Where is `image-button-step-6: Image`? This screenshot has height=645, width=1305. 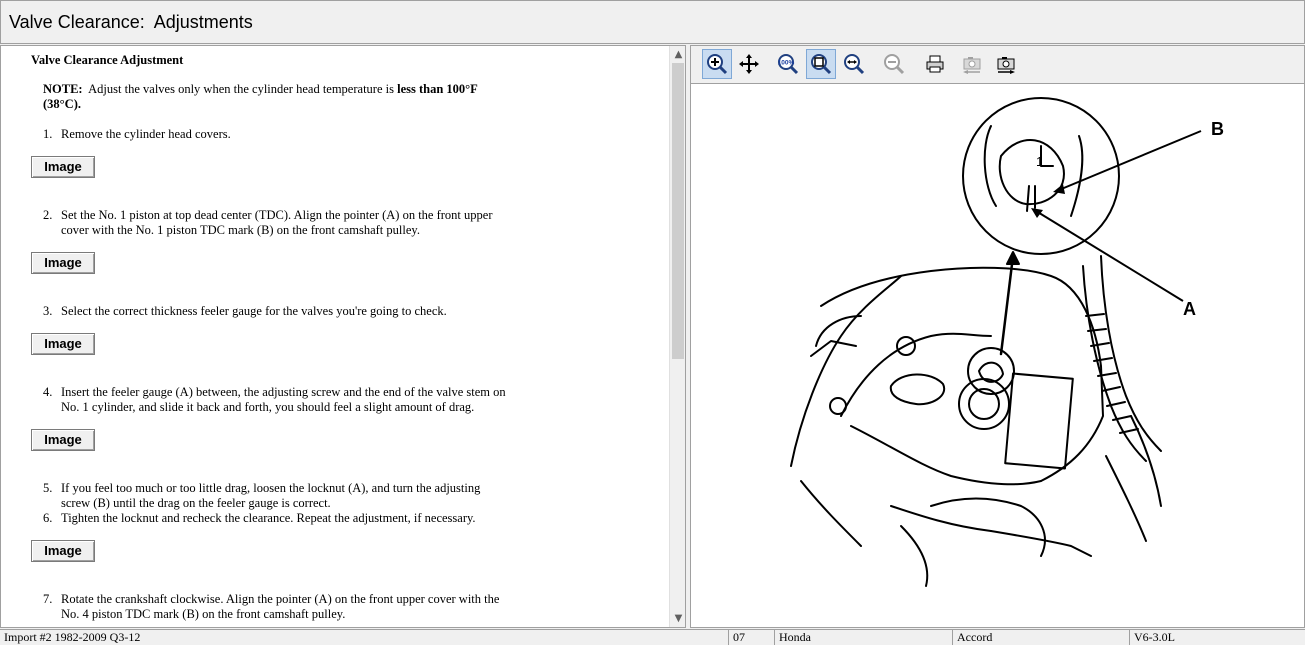 image-button-step-6: Image is located at coordinates (63, 551).